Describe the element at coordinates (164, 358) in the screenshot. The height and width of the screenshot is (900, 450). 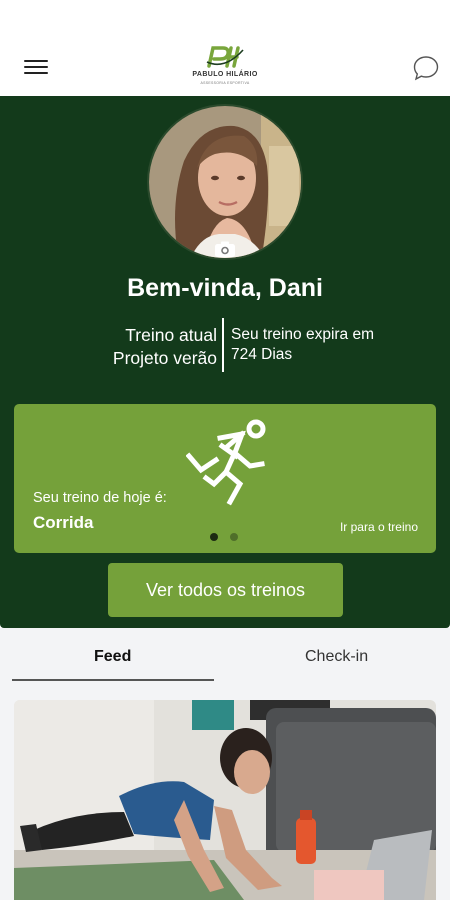
I see `current-workout-value: Projeto verão` at that location.